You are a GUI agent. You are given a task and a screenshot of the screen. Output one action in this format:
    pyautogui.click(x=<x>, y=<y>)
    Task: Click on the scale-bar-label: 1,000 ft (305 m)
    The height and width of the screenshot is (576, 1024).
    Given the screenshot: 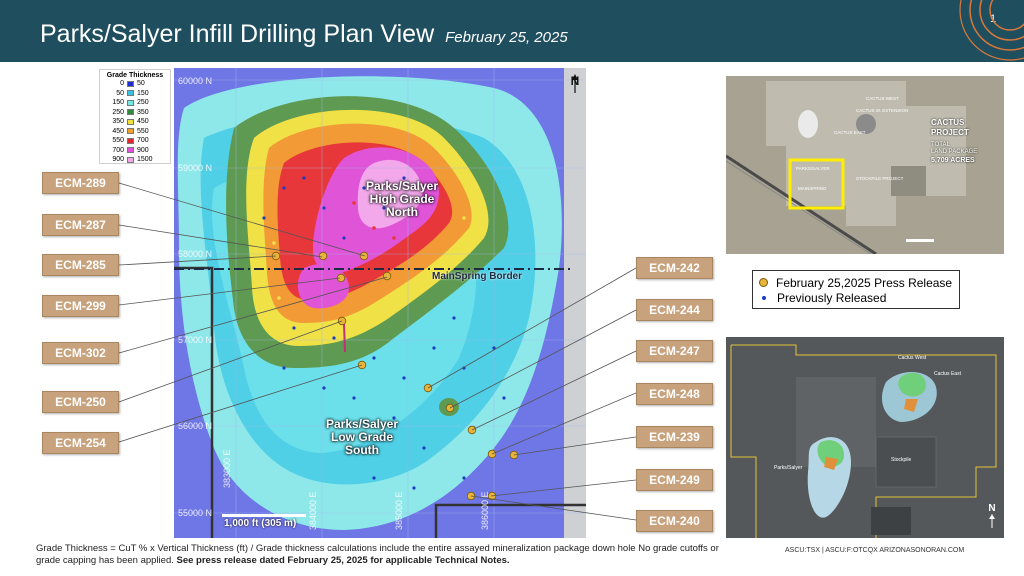 What is the action you would take?
    pyautogui.click(x=260, y=523)
    